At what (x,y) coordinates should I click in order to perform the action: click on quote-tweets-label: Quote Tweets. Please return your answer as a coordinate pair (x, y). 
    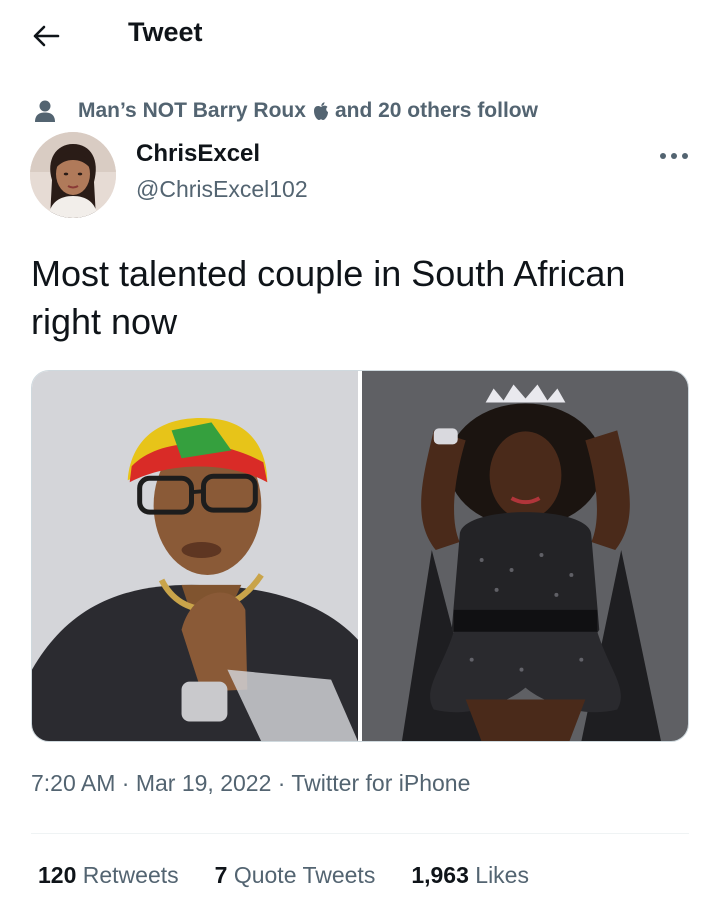
    Looking at the image, I should click on (304, 875).